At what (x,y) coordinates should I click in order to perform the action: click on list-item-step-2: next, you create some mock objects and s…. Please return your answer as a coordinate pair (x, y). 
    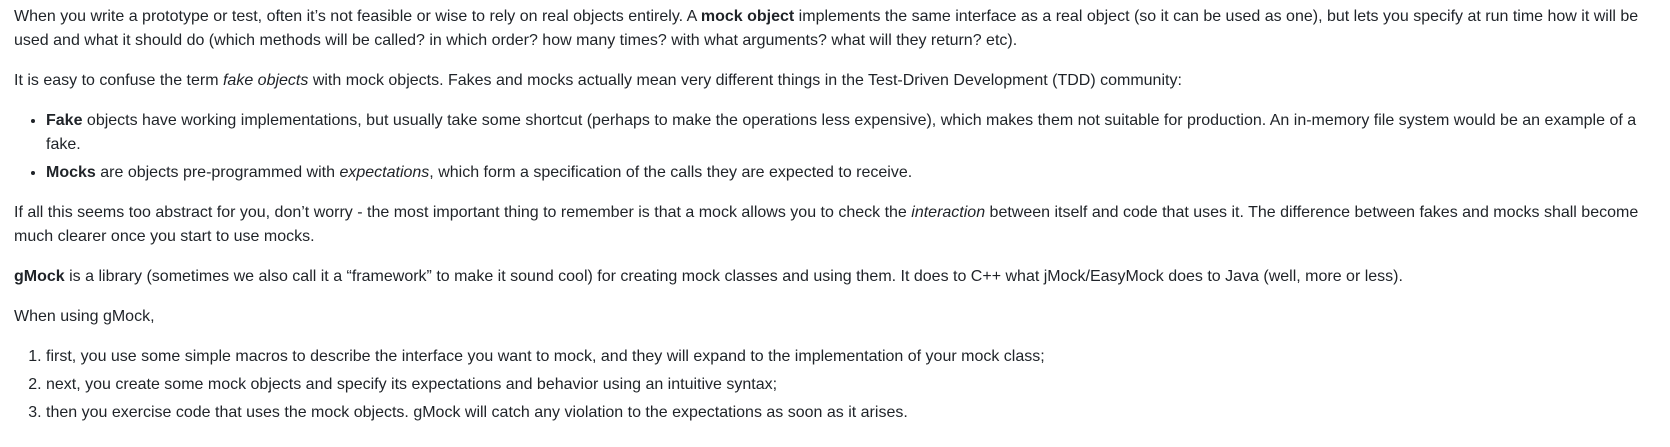
    Looking at the image, I should click on (851, 385).